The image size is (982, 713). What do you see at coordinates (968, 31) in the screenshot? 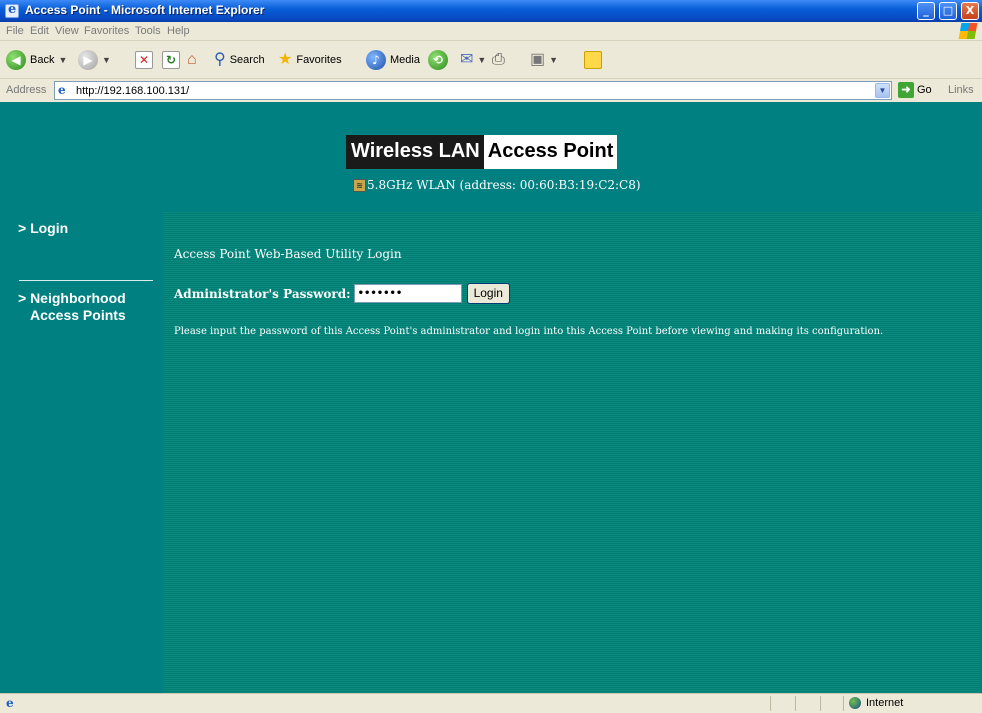
I see `windows-logo-icon` at bounding box center [968, 31].